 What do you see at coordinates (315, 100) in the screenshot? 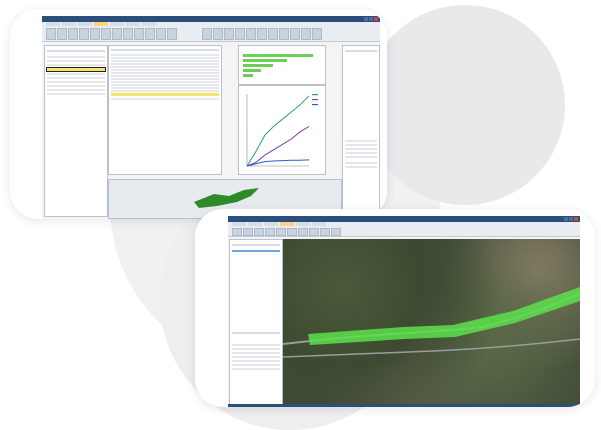
I see `legend-swatch` at bounding box center [315, 100].